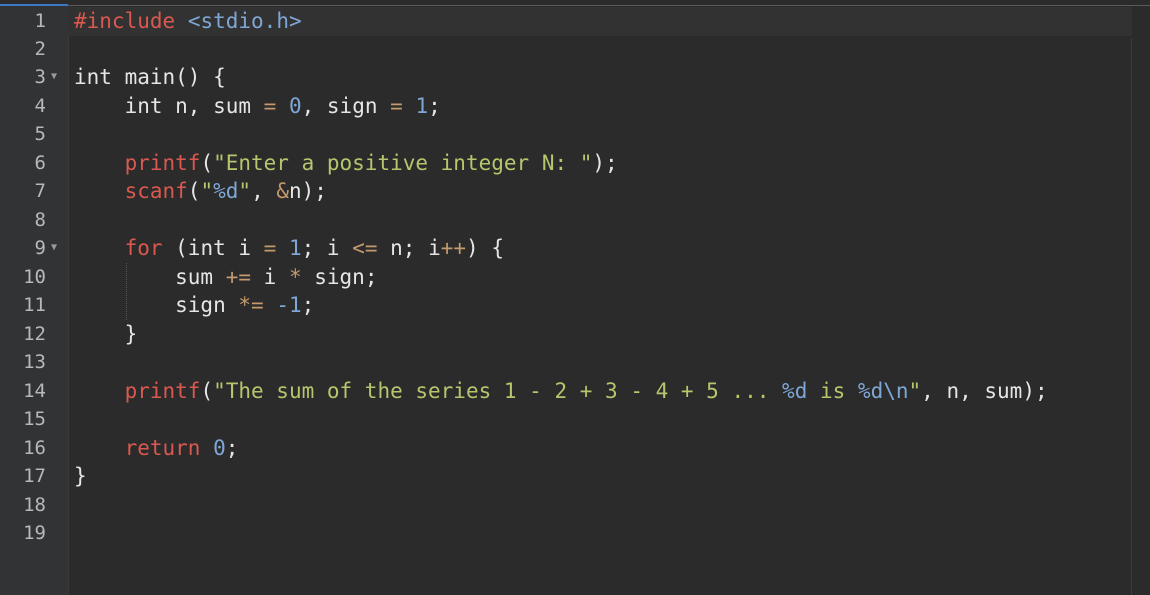 Image resolution: width=1150 pixels, height=595 pixels. I want to click on code-line-16: return 0;, so click(156, 448).